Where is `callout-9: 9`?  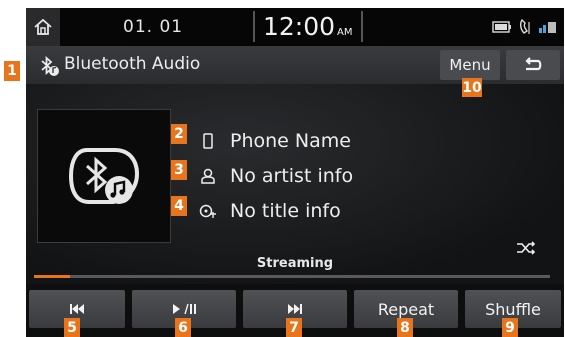 callout-9: 9 is located at coordinates (510, 327).